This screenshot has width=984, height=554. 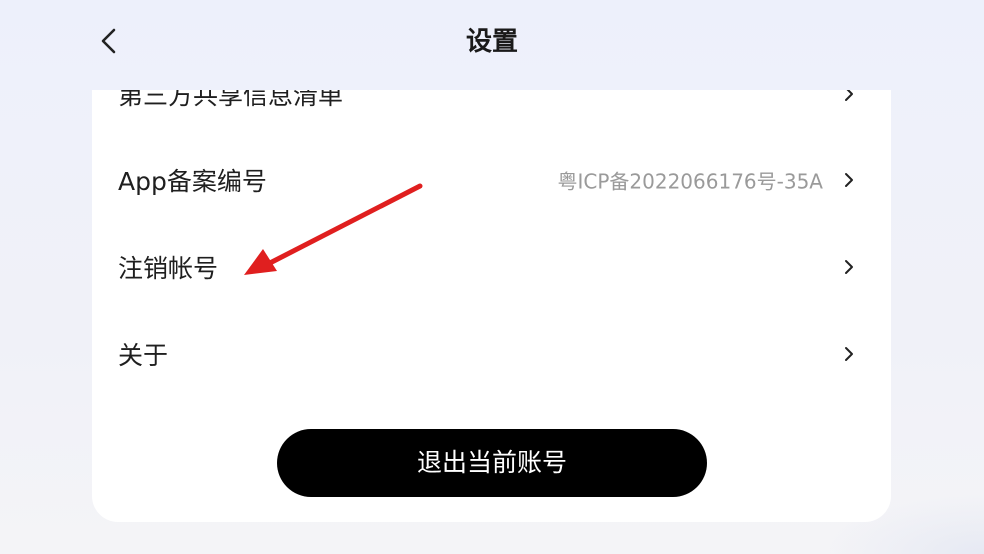 I want to click on settings-item-app-filing-number: App备案编号 粤ICP备2022066176号-35A, so click(x=491, y=180).